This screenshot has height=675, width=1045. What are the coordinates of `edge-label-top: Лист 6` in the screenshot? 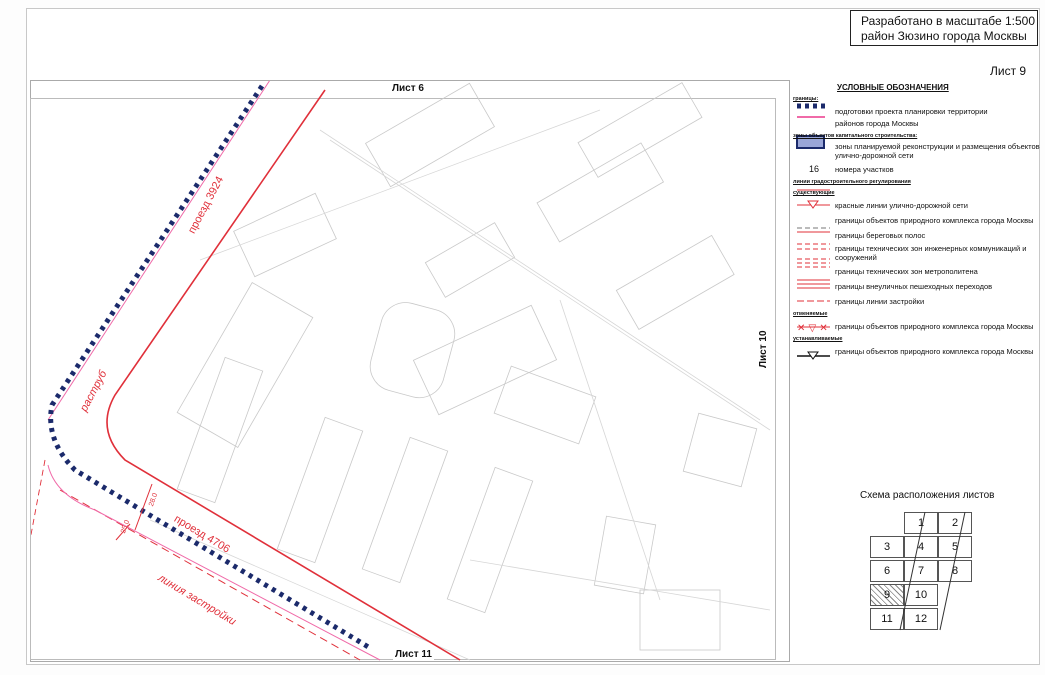 It's located at (408, 88).